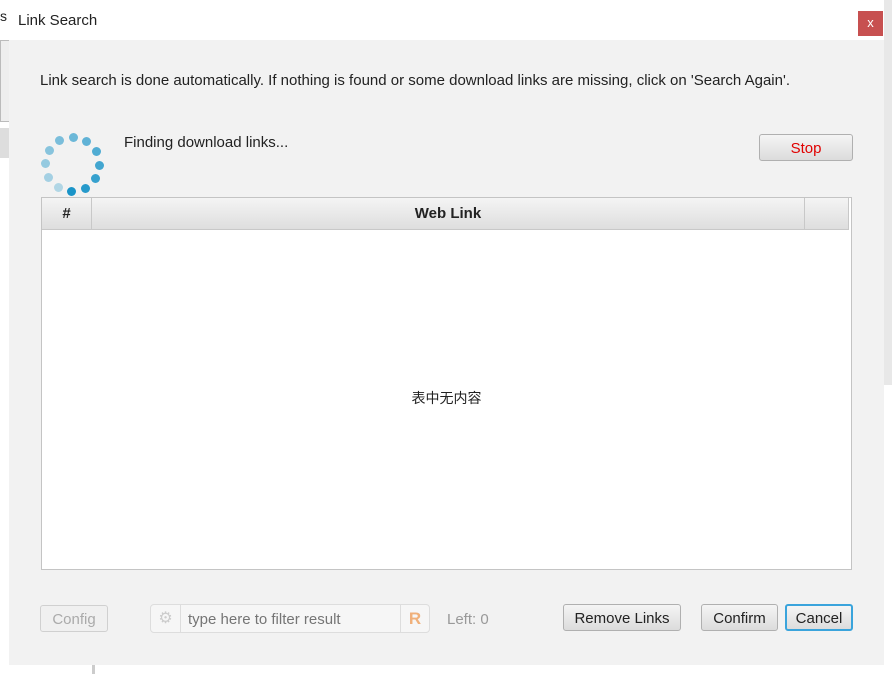 This screenshot has height=674, width=892. Describe the element at coordinates (67, 213) in the screenshot. I see `column-header-number: #` at that location.